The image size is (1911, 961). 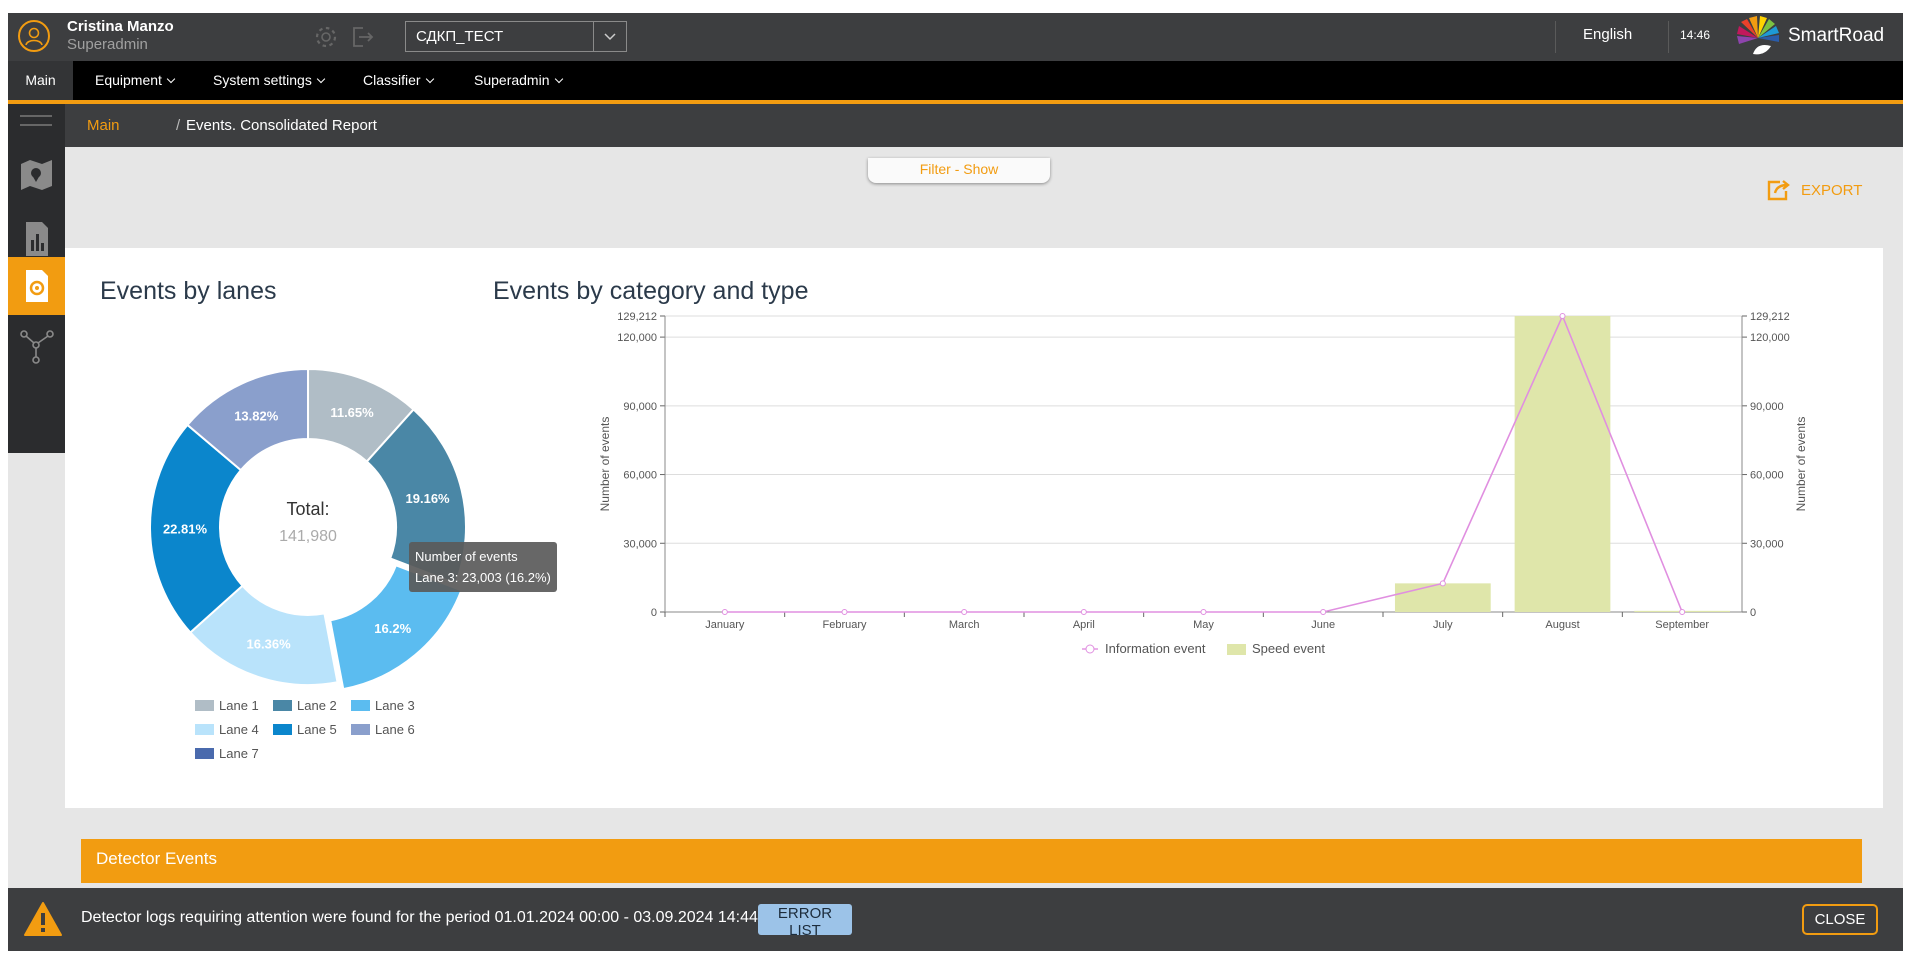 What do you see at coordinates (1090, 649) in the screenshot?
I see `legend-marker` at bounding box center [1090, 649].